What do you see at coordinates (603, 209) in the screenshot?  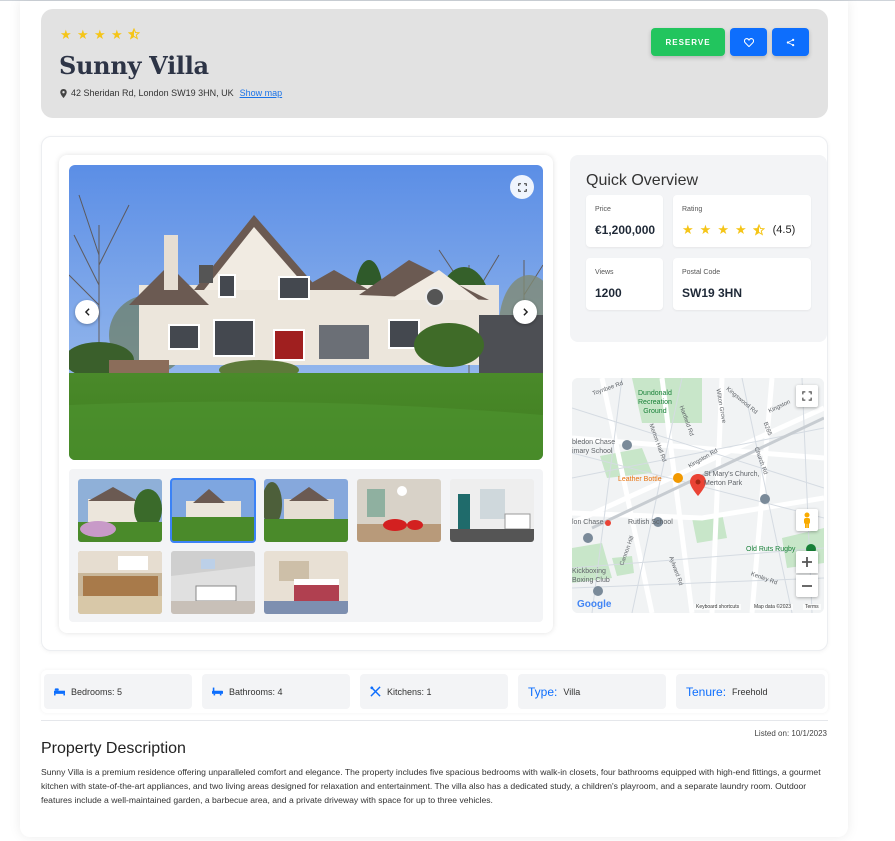 I see `price-label: Price` at bounding box center [603, 209].